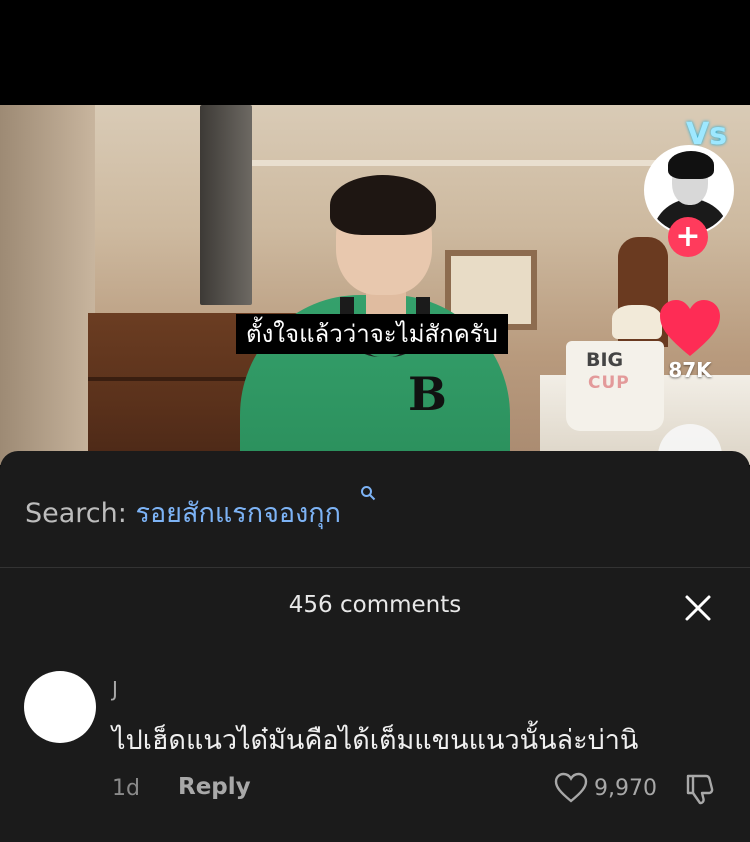 The width and height of the screenshot is (750, 842). What do you see at coordinates (701, 789) in the screenshot?
I see `thumbs-down-icon` at bounding box center [701, 789].